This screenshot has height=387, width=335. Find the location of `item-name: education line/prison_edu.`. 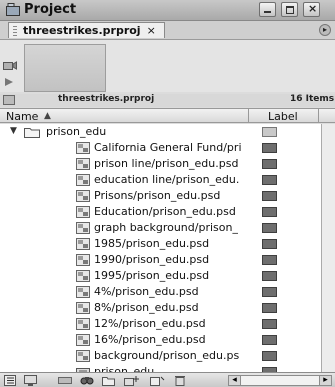

item-name: education line/prison_edu. is located at coordinates (167, 179).